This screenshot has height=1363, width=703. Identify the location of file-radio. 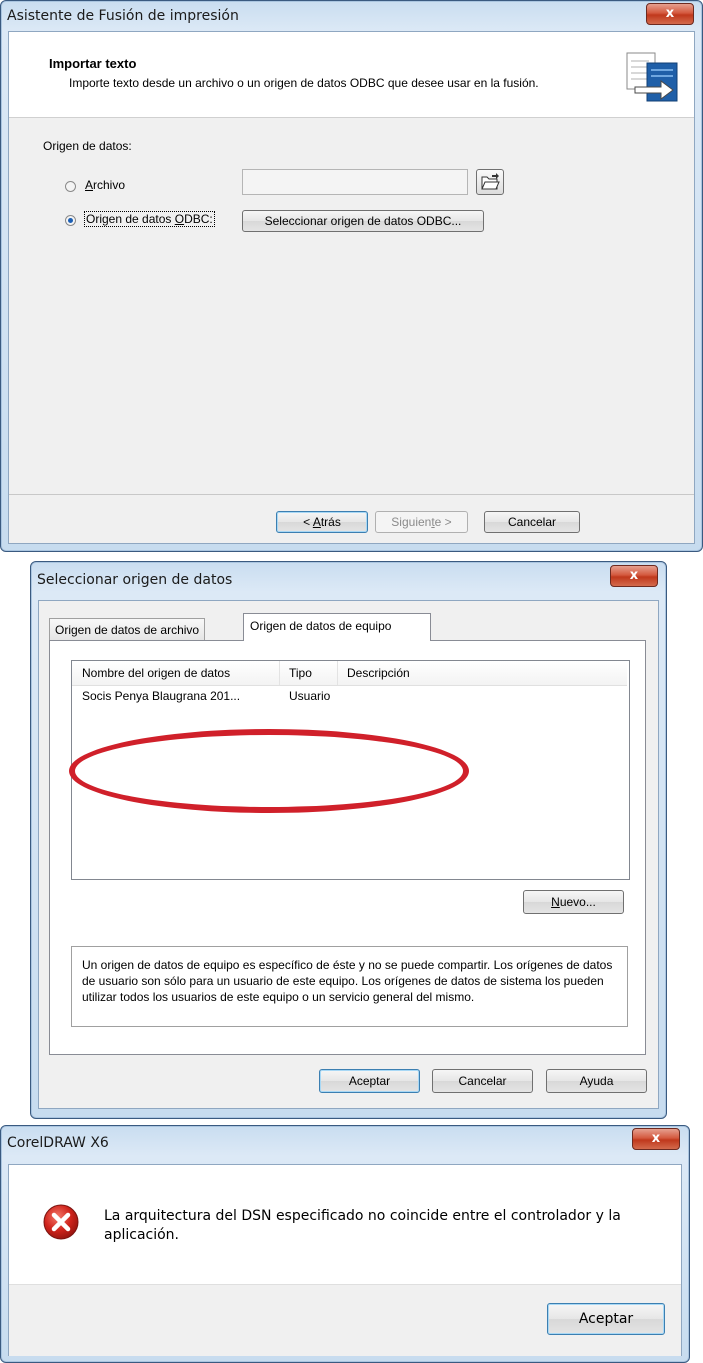
(70, 186).